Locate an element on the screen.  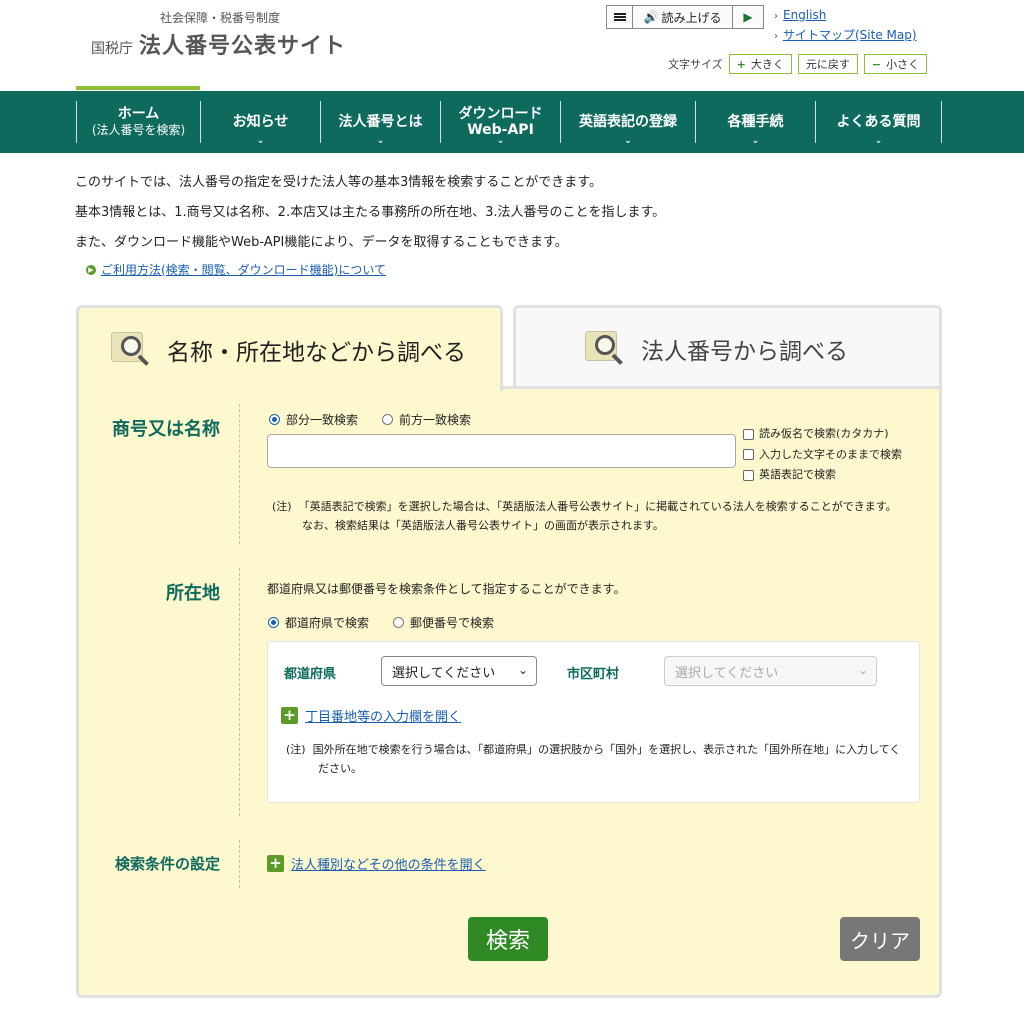
minus-icon: − is located at coordinates (876, 64).